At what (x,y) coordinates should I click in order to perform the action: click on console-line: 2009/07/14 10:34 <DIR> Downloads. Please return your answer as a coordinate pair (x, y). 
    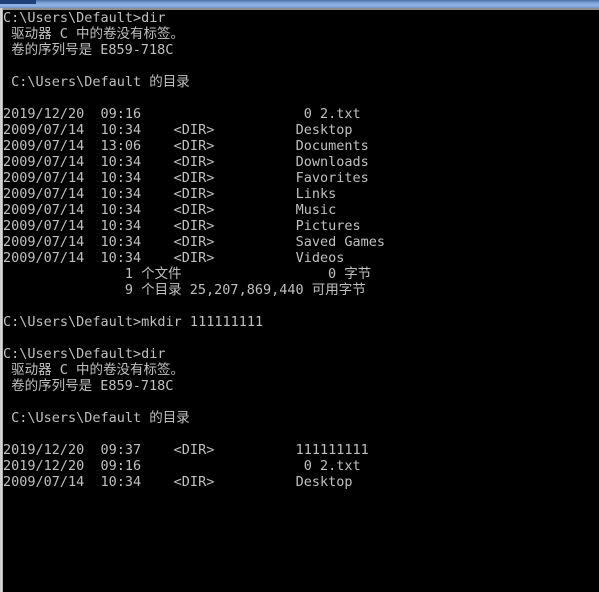
    Looking at the image, I should click on (186, 162).